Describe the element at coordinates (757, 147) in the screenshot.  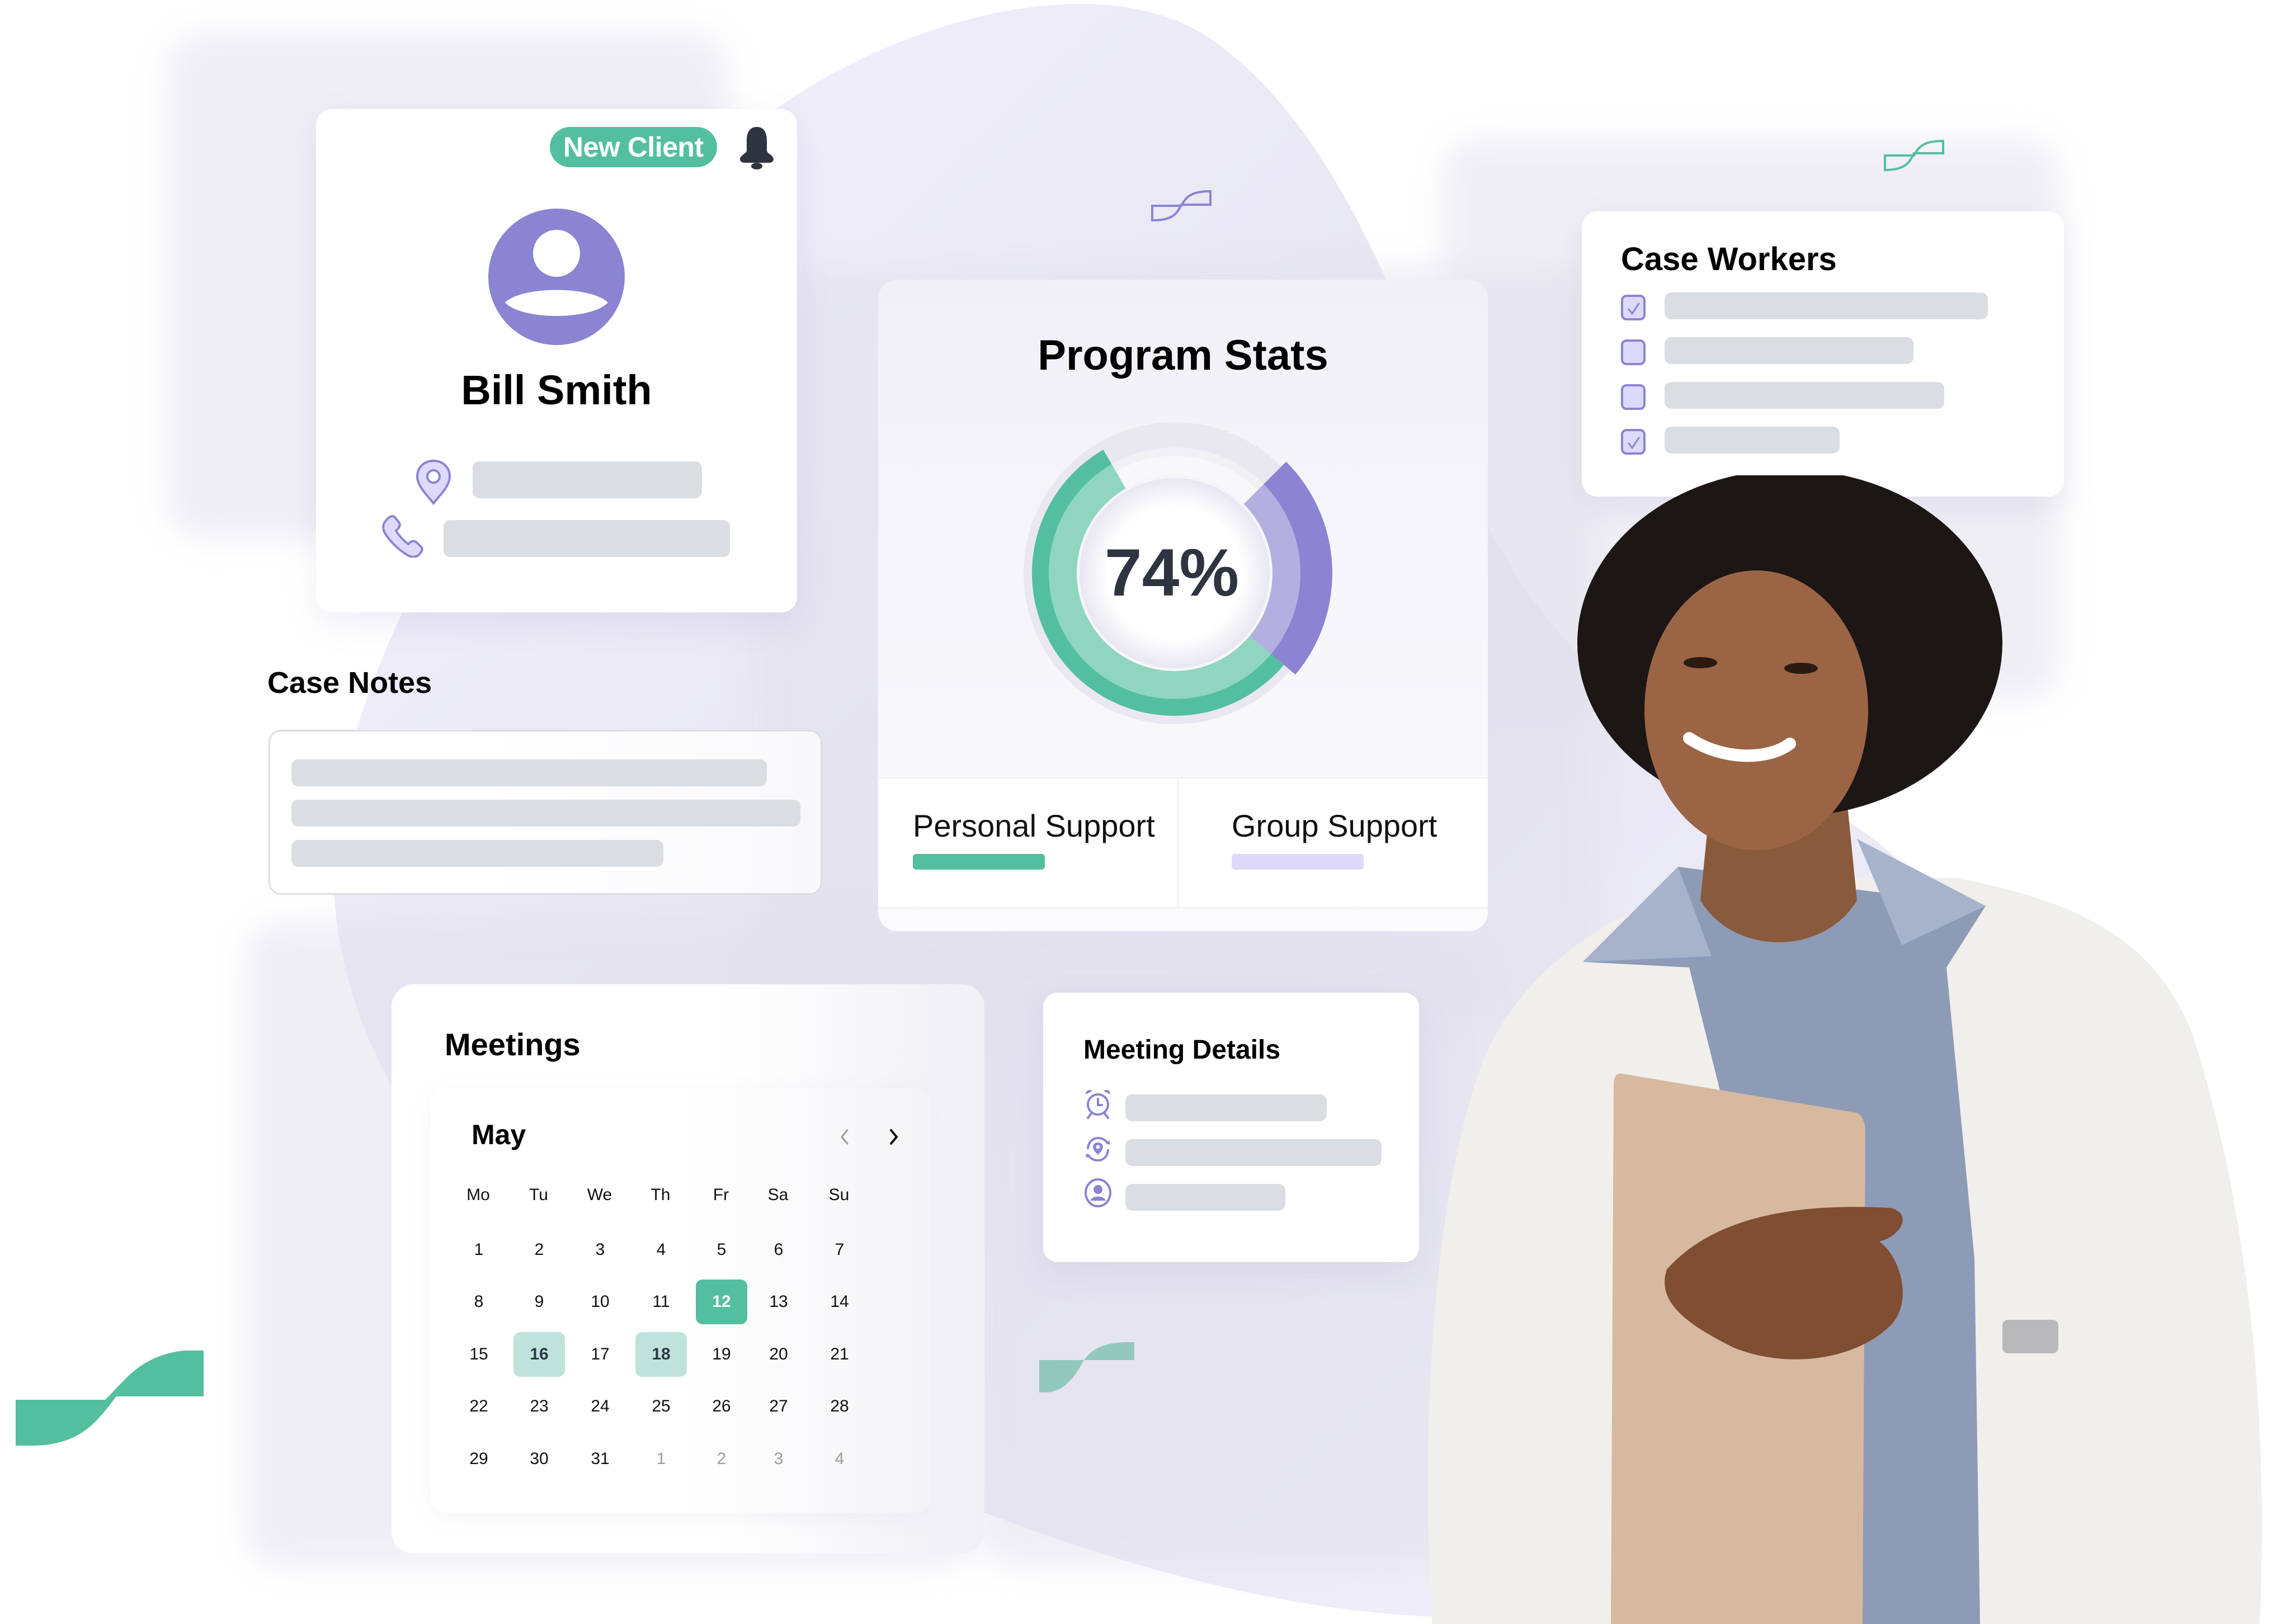
I see `bell-icon` at that location.